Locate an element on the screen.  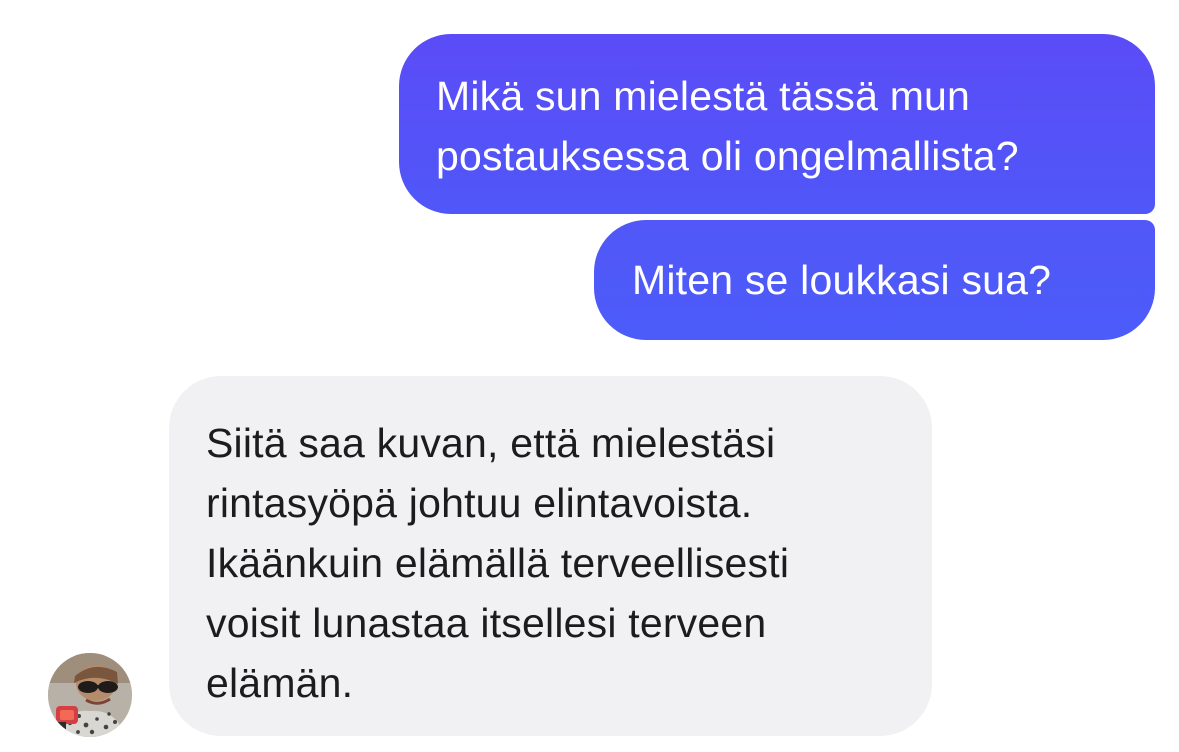
sender-avatar is located at coordinates (90, 695).